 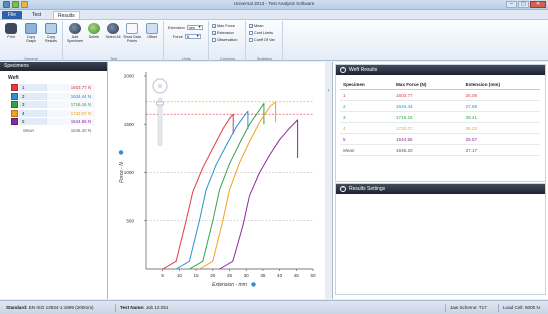 I want to click on table-row: 2 1634.44 27.58, so click(x=440, y=106).